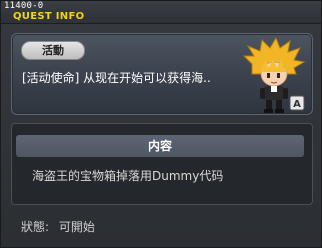  Describe the element at coordinates (160, 146) in the screenshot. I see `content-header: 内容` at that location.